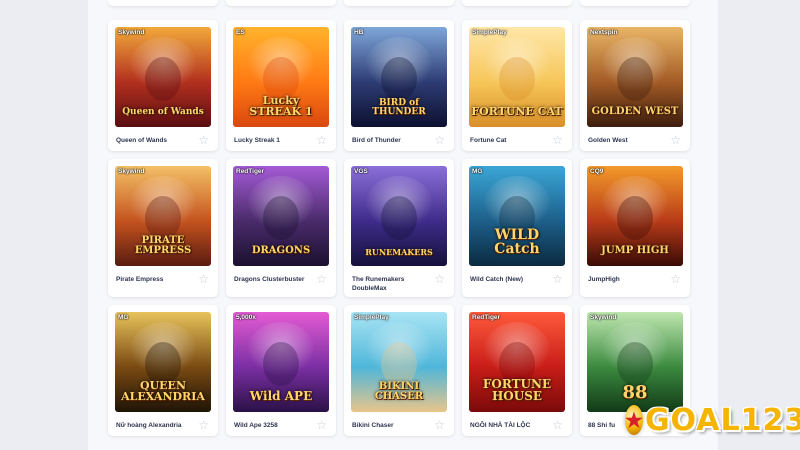  I want to click on soccer-ball-icon: ★, so click(634, 420).